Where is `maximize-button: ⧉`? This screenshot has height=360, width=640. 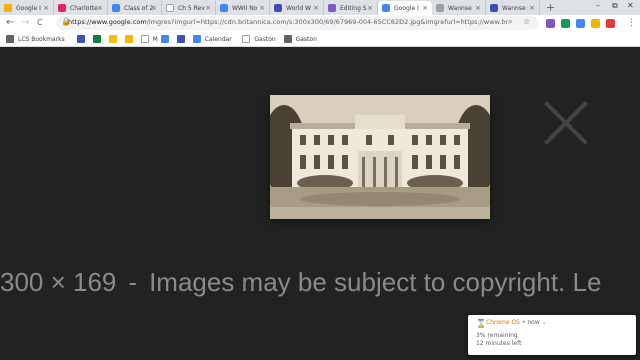 maximize-button: ⧉ is located at coordinates (615, 6).